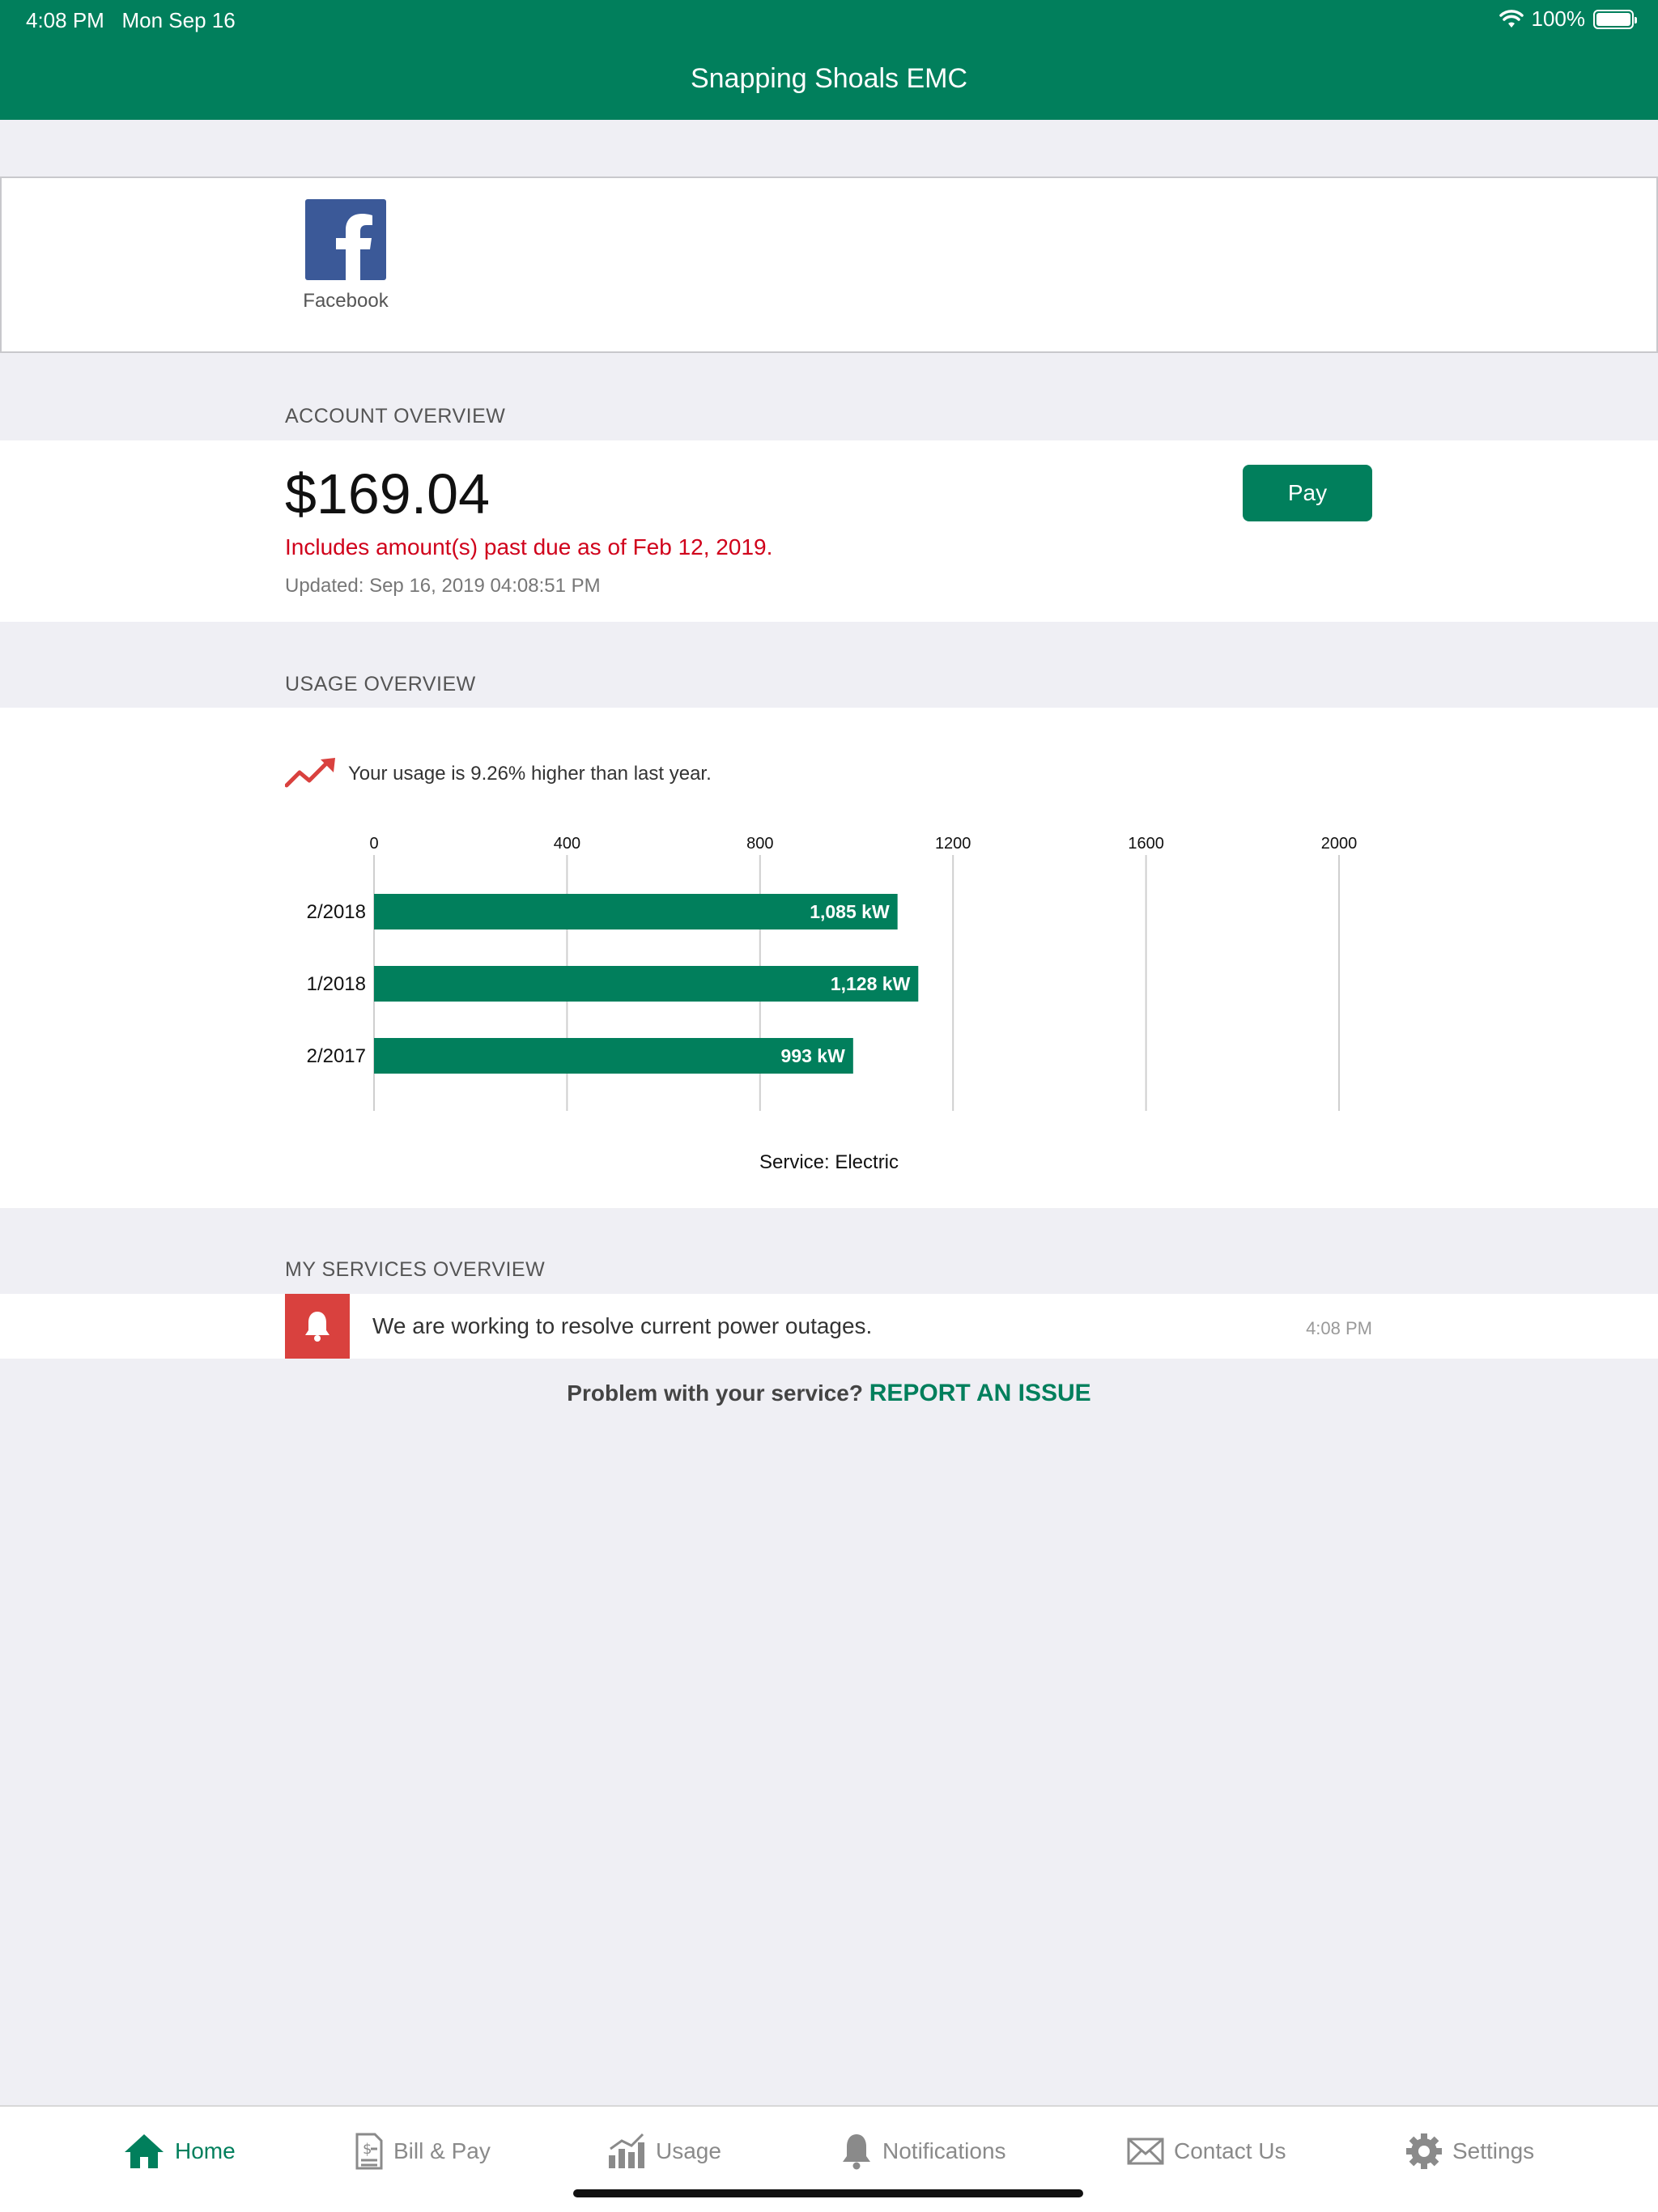 The height and width of the screenshot is (2212, 1658). What do you see at coordinates (1339, 844) in the screenshot?
I see `chart-tick-label: 2000` at bounding box center [1339, 844].